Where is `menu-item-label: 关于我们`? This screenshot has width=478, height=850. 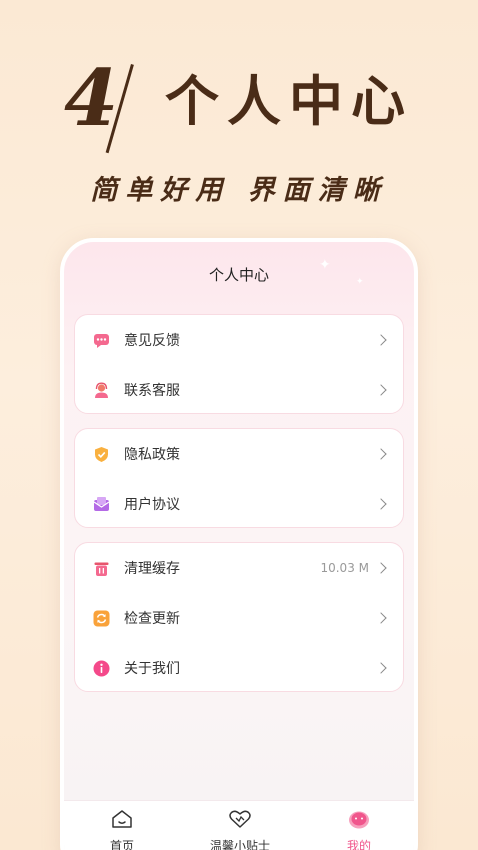
menu-item-label: 关于我们 is located at coordinates (152, 669).